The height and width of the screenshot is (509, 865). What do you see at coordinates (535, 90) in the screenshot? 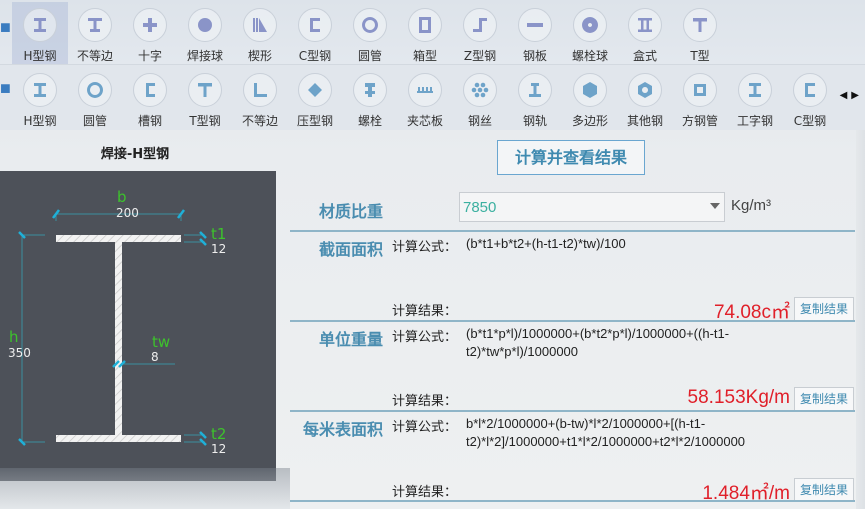
I see `rail-icon` at bounding box center [535, 90].